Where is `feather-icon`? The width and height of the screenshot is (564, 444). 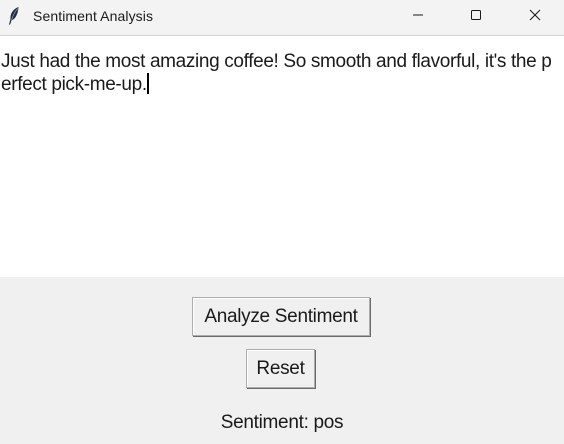
feather-icon is located at coordinates (14, 16).